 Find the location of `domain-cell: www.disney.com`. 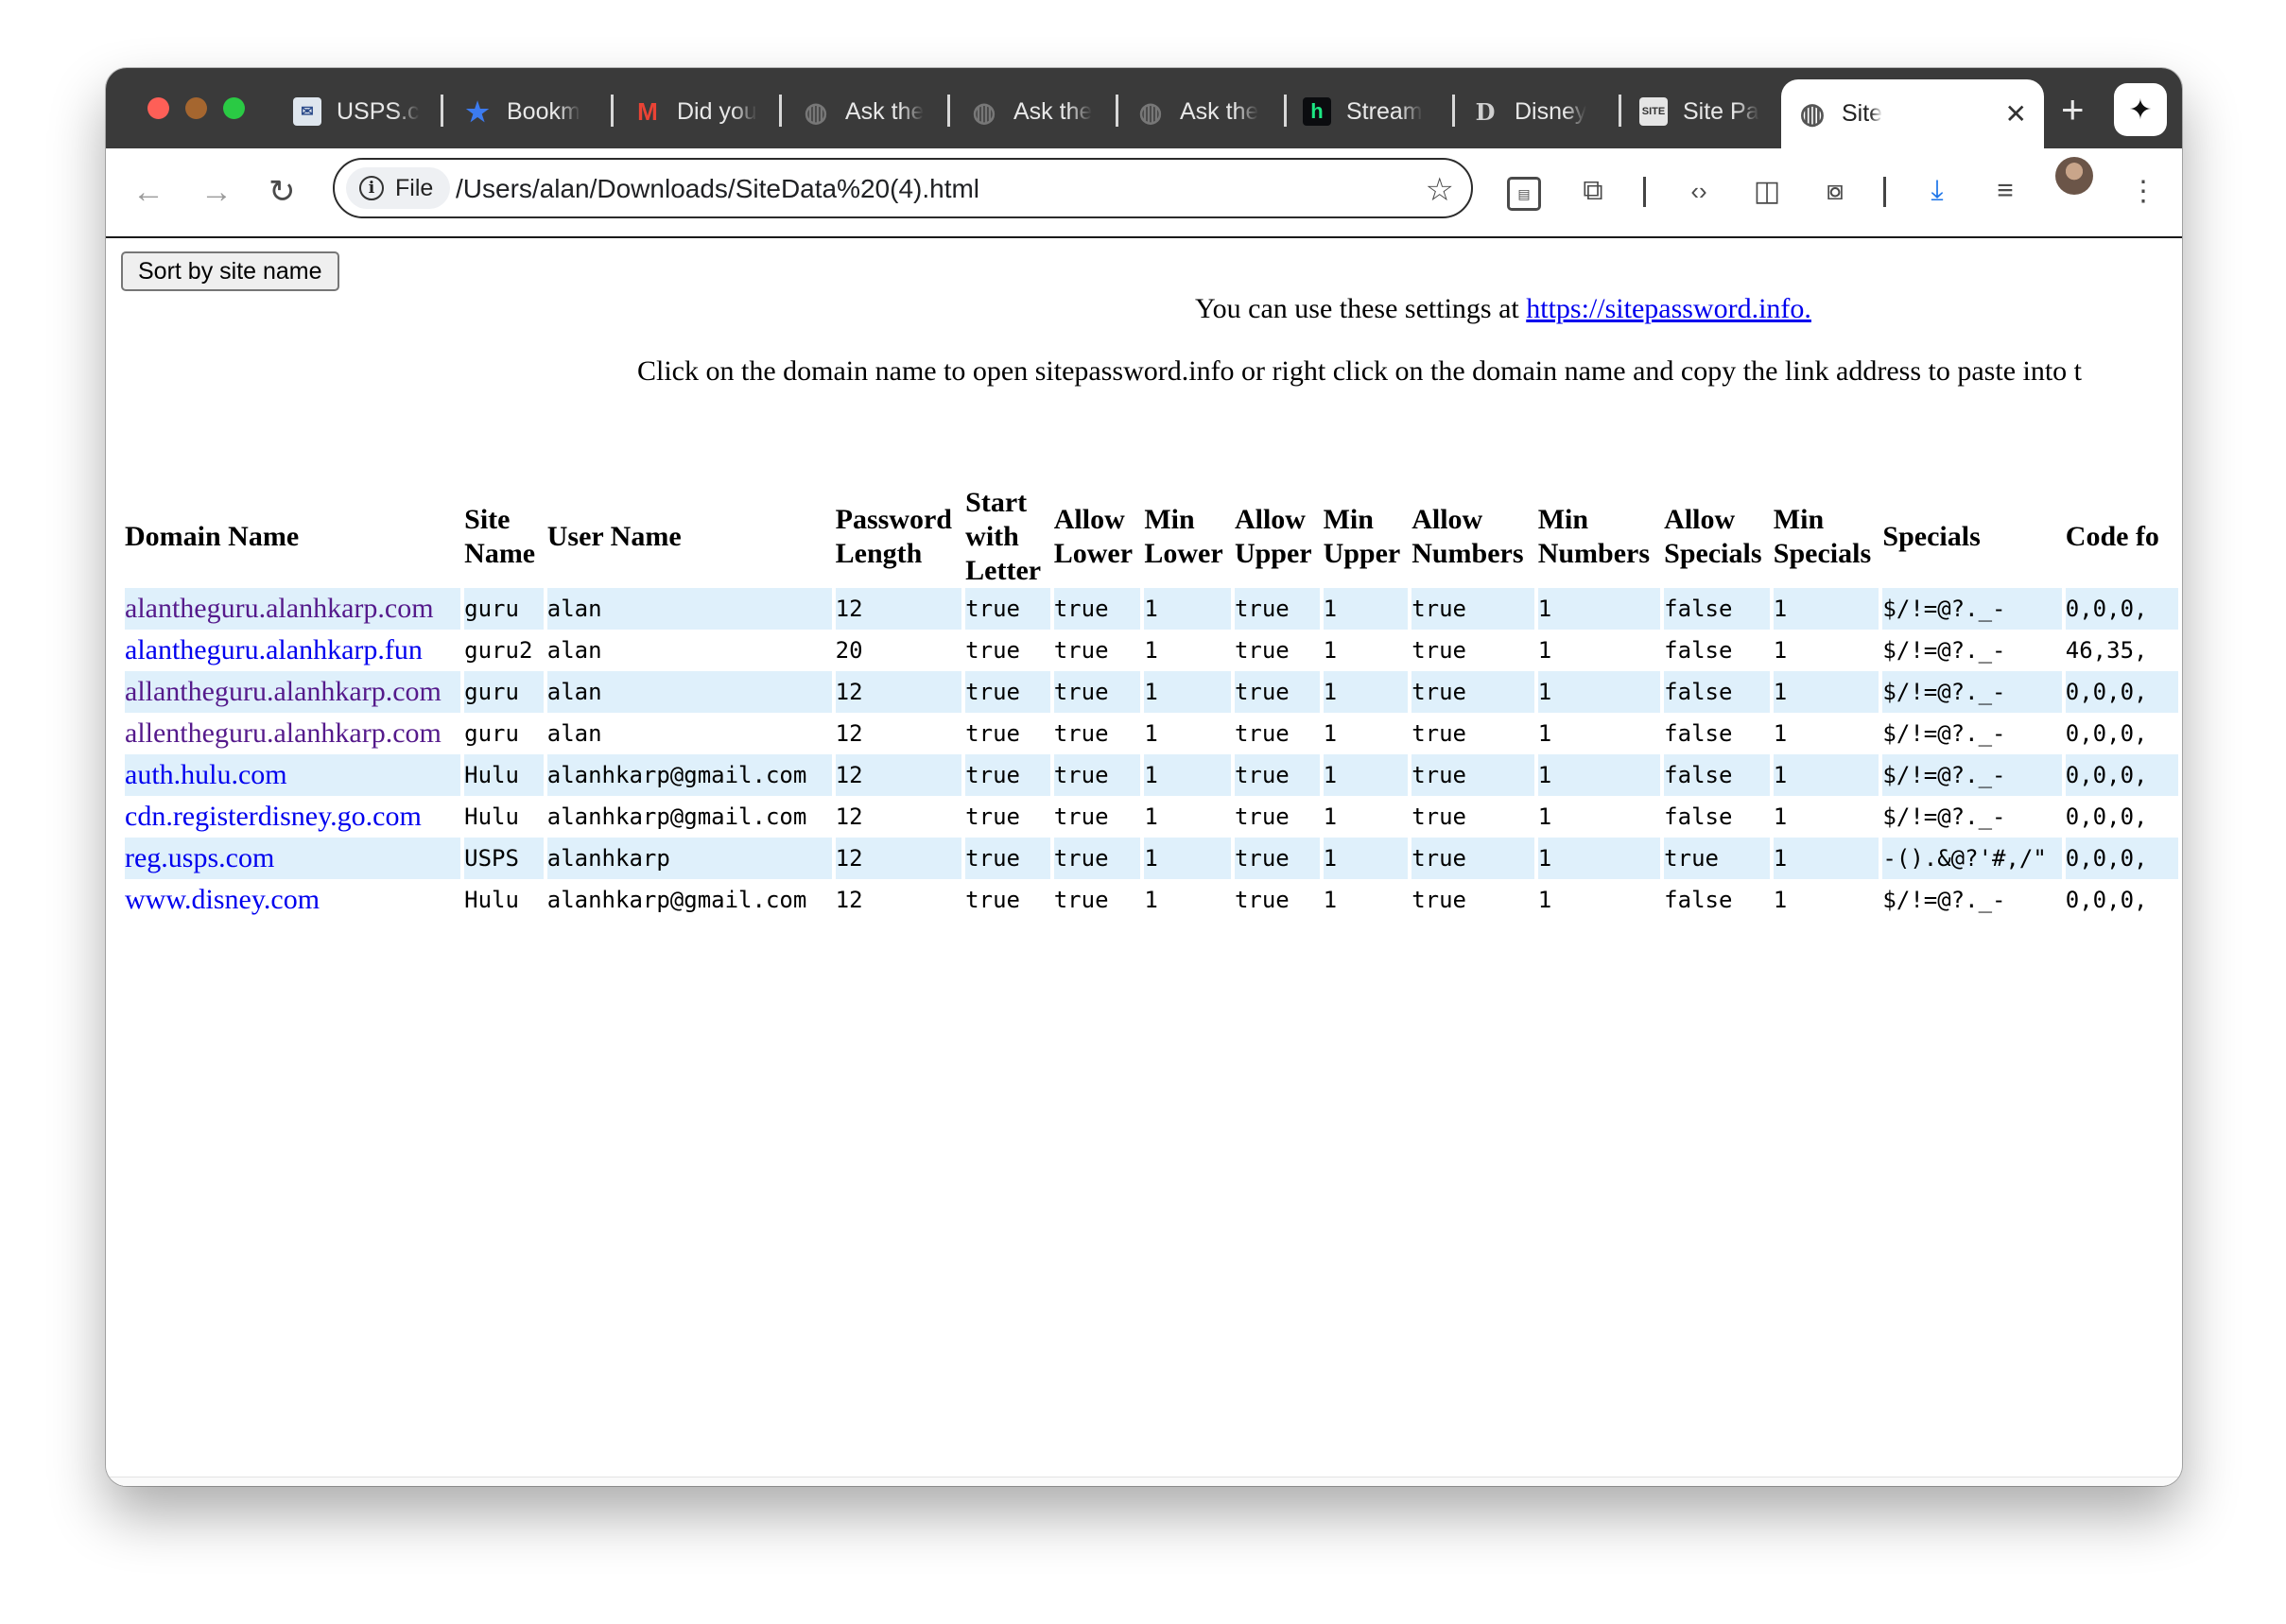

domain-cell: www.disney.com is located at coordinates (292, 900).